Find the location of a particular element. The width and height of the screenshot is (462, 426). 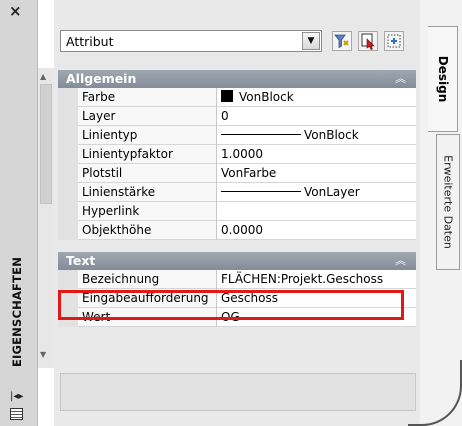

property-row-prompt: Eingabeaufforderung Geschoss is located at coordinates (237, 298).